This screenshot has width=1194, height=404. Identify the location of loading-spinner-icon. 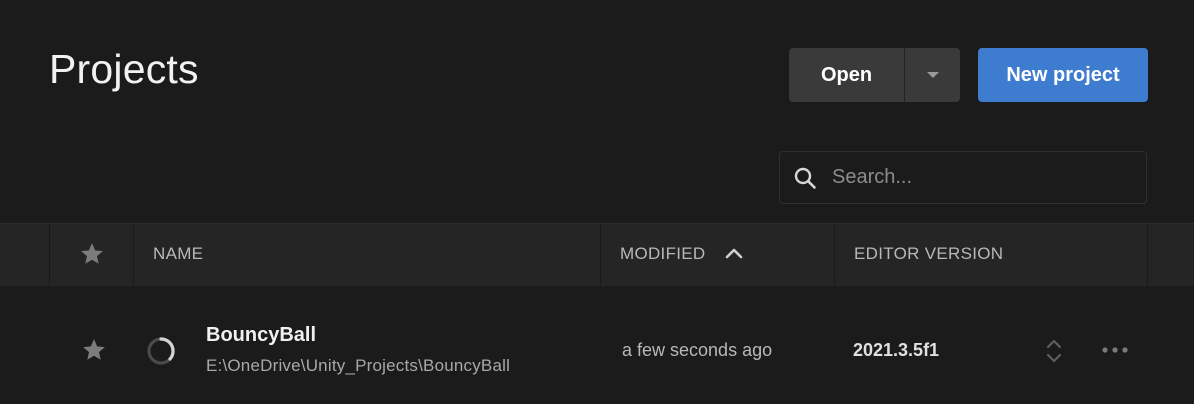
(161, 351).